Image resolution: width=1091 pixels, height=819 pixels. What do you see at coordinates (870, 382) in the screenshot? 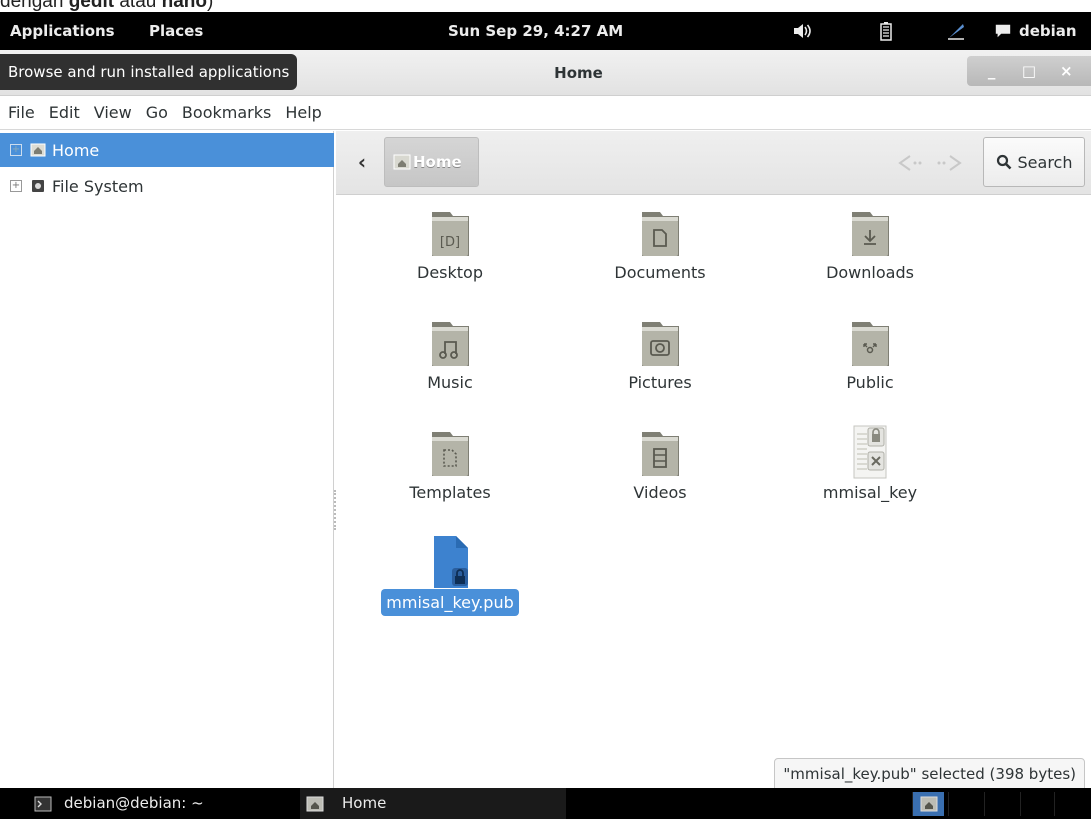
I see `file-label: Public` at bounding box center [870, 382].